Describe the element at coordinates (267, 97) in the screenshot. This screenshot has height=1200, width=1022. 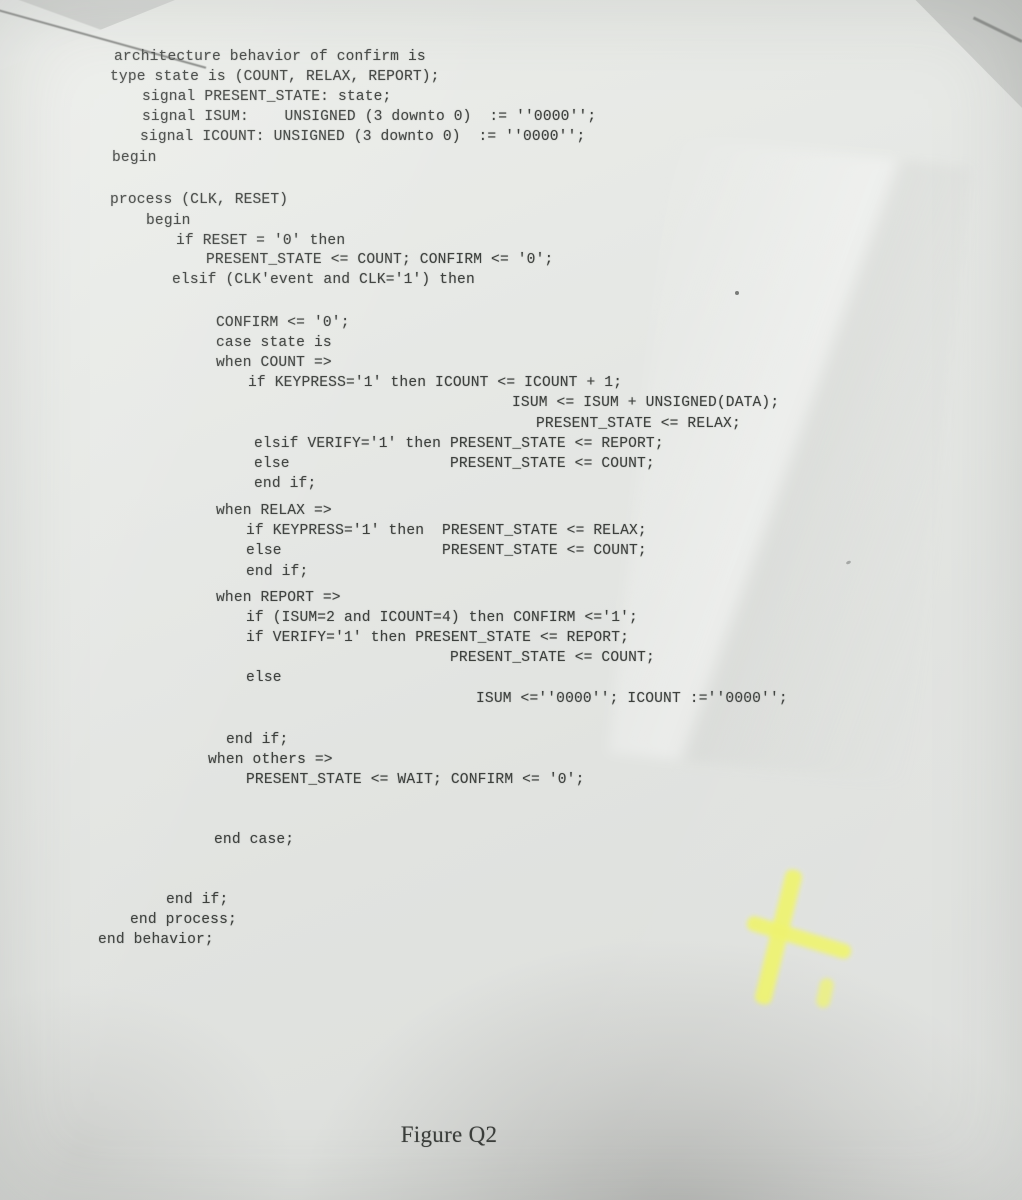
I see `code-line: signal PRESENT_STATE: state;` at that location.